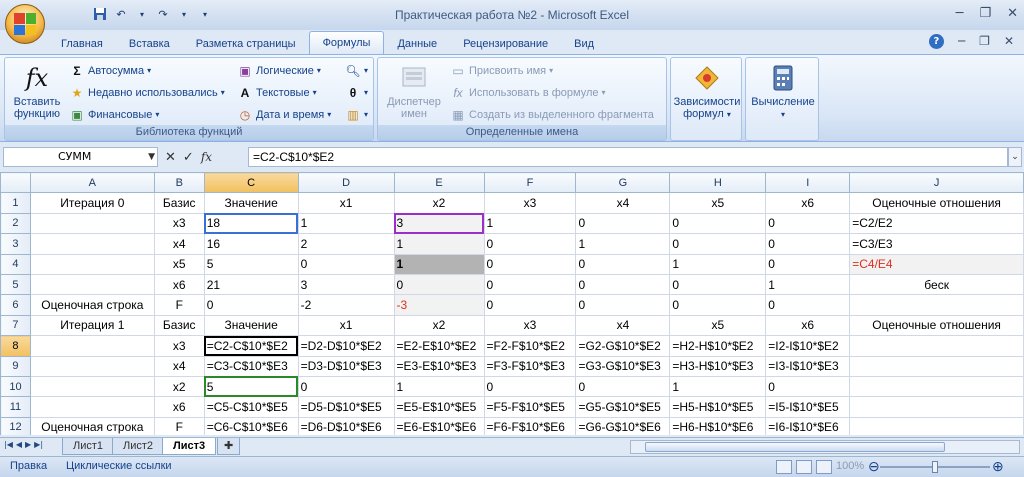  Describe the element at coordinates (284, 115) in the screenshot. I see `datetime-button: ◷ Дата и время ▾` at that location.